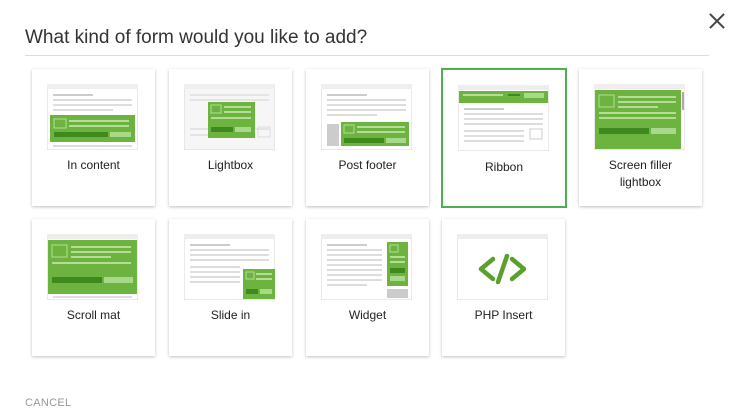 The image size is (736, 419). Describe the element at coordinates (196, 37) in the screenshot. I see `dialog-title: What kind of form would you like to add?` at that location.